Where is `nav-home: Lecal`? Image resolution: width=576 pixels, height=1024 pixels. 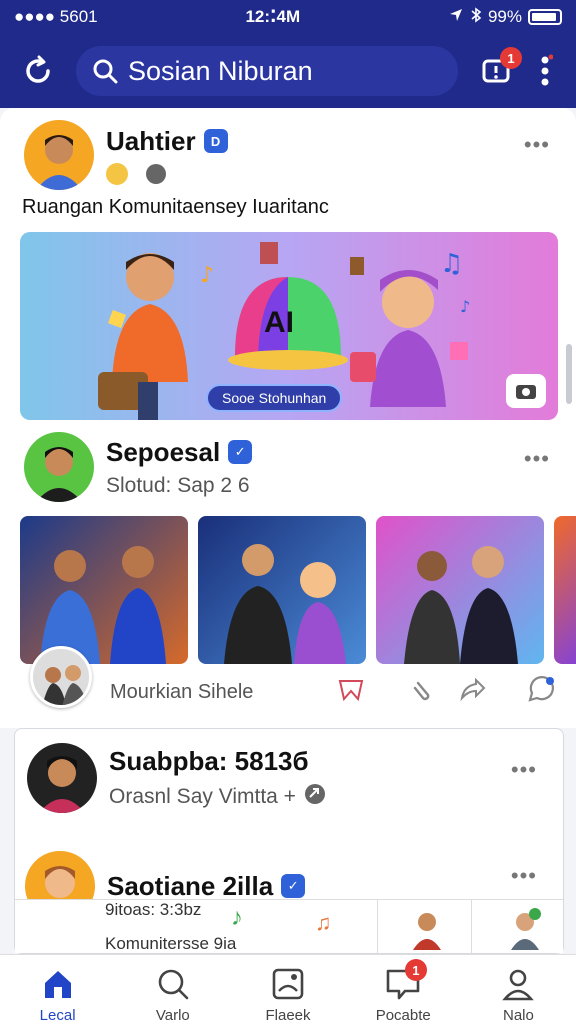
nav-home: Lecal is located at coordinates (57, 989).